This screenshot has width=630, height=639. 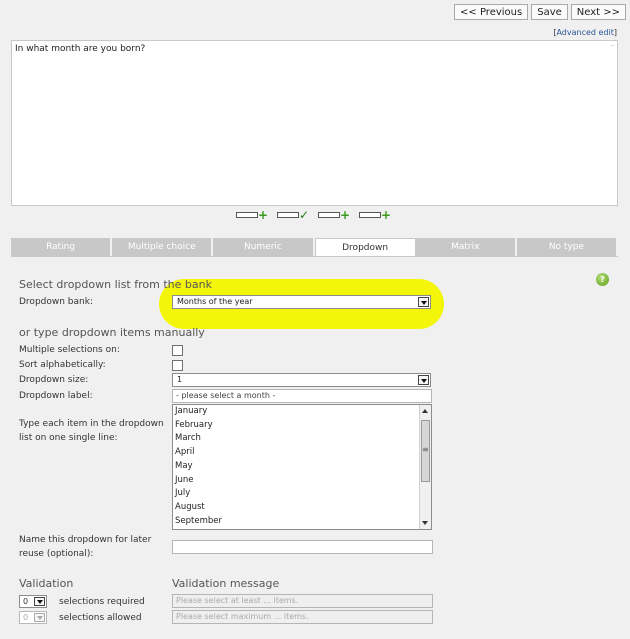 I want to click on sort-alphabetically-label: Sort alphabetically:, so click(x=62, y=365).